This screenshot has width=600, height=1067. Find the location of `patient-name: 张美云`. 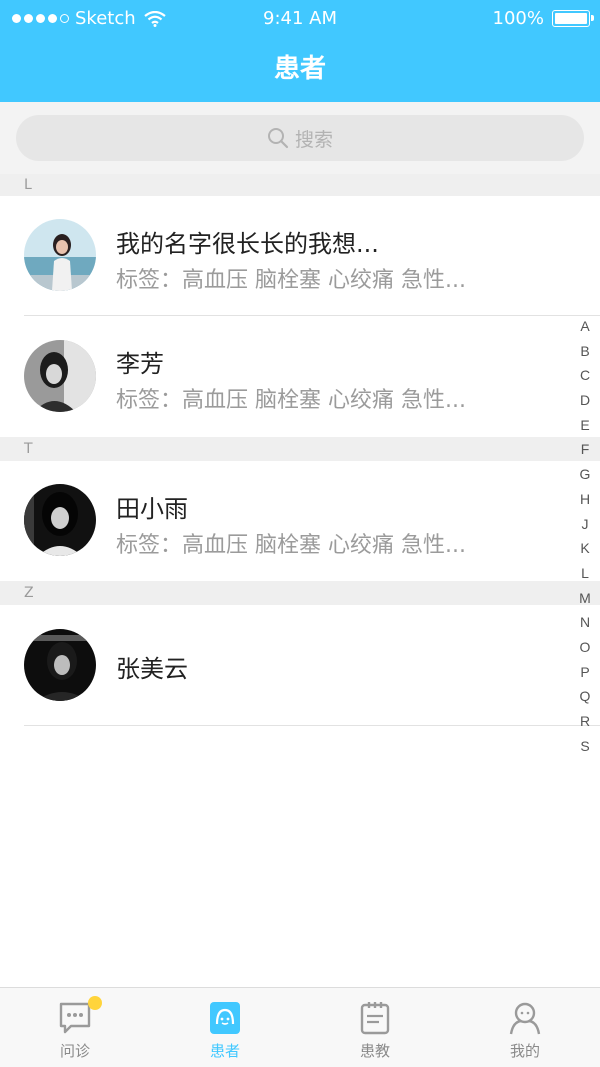

patient-name: 张美云 is located at coordinates (152, 669).